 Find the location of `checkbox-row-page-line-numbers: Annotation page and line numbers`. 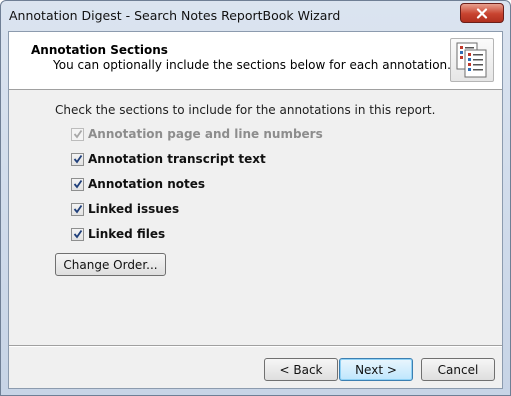

checkbox-row-page-line-numbers: Annotation page and line numbers is located at coordinates (197, 134).